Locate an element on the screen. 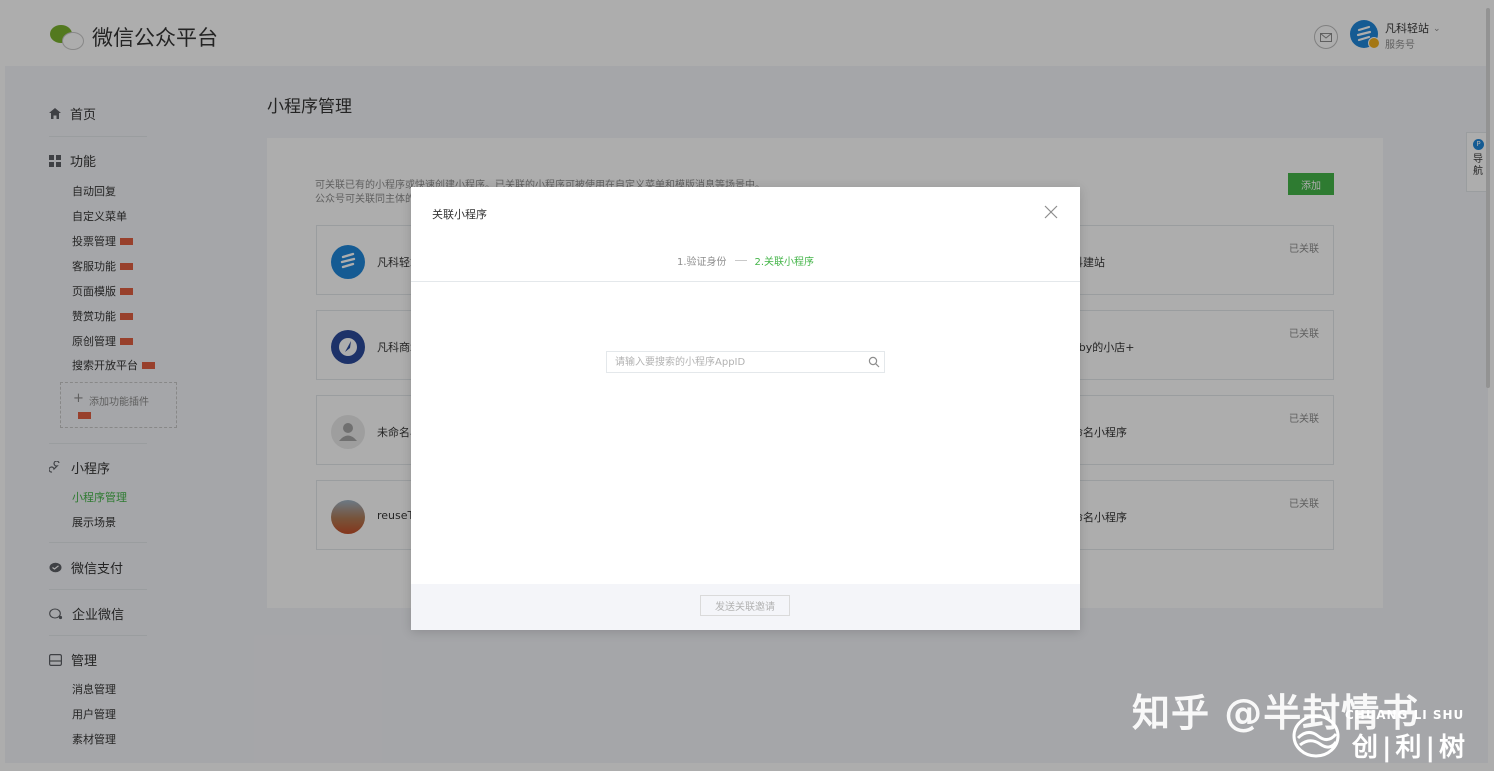 The image size is (1494, 771). brand-watermark: 创|利|树 is located at coordinates (1410, 748).